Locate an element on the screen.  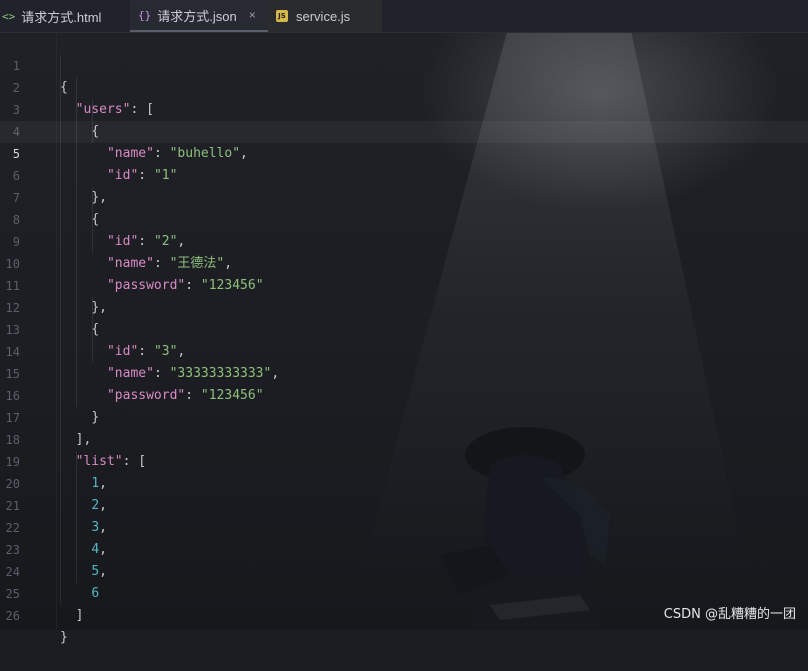
js-file-icon: JS is located at coordinates (282, 16).